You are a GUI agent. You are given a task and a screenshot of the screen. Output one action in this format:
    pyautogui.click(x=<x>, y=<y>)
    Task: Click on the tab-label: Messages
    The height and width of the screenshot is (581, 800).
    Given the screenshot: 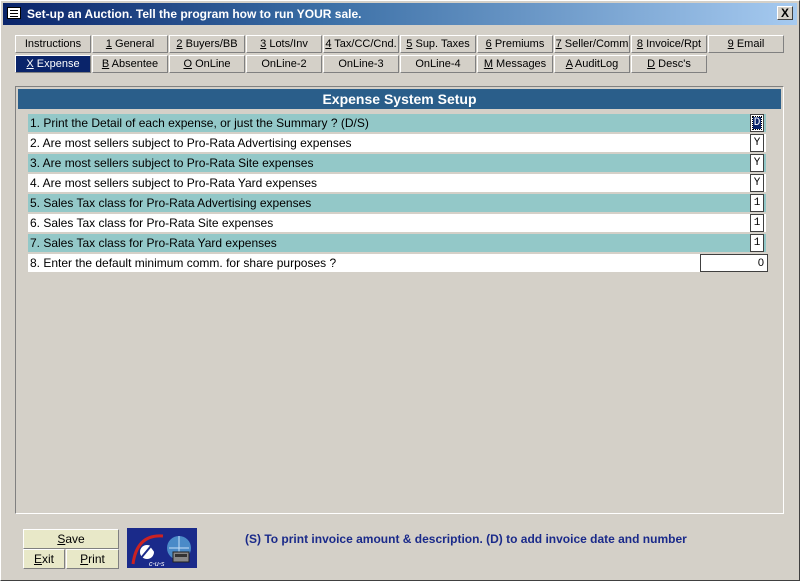 What is the action you would take?
    pyautogui.click(x=519, y=64)
    